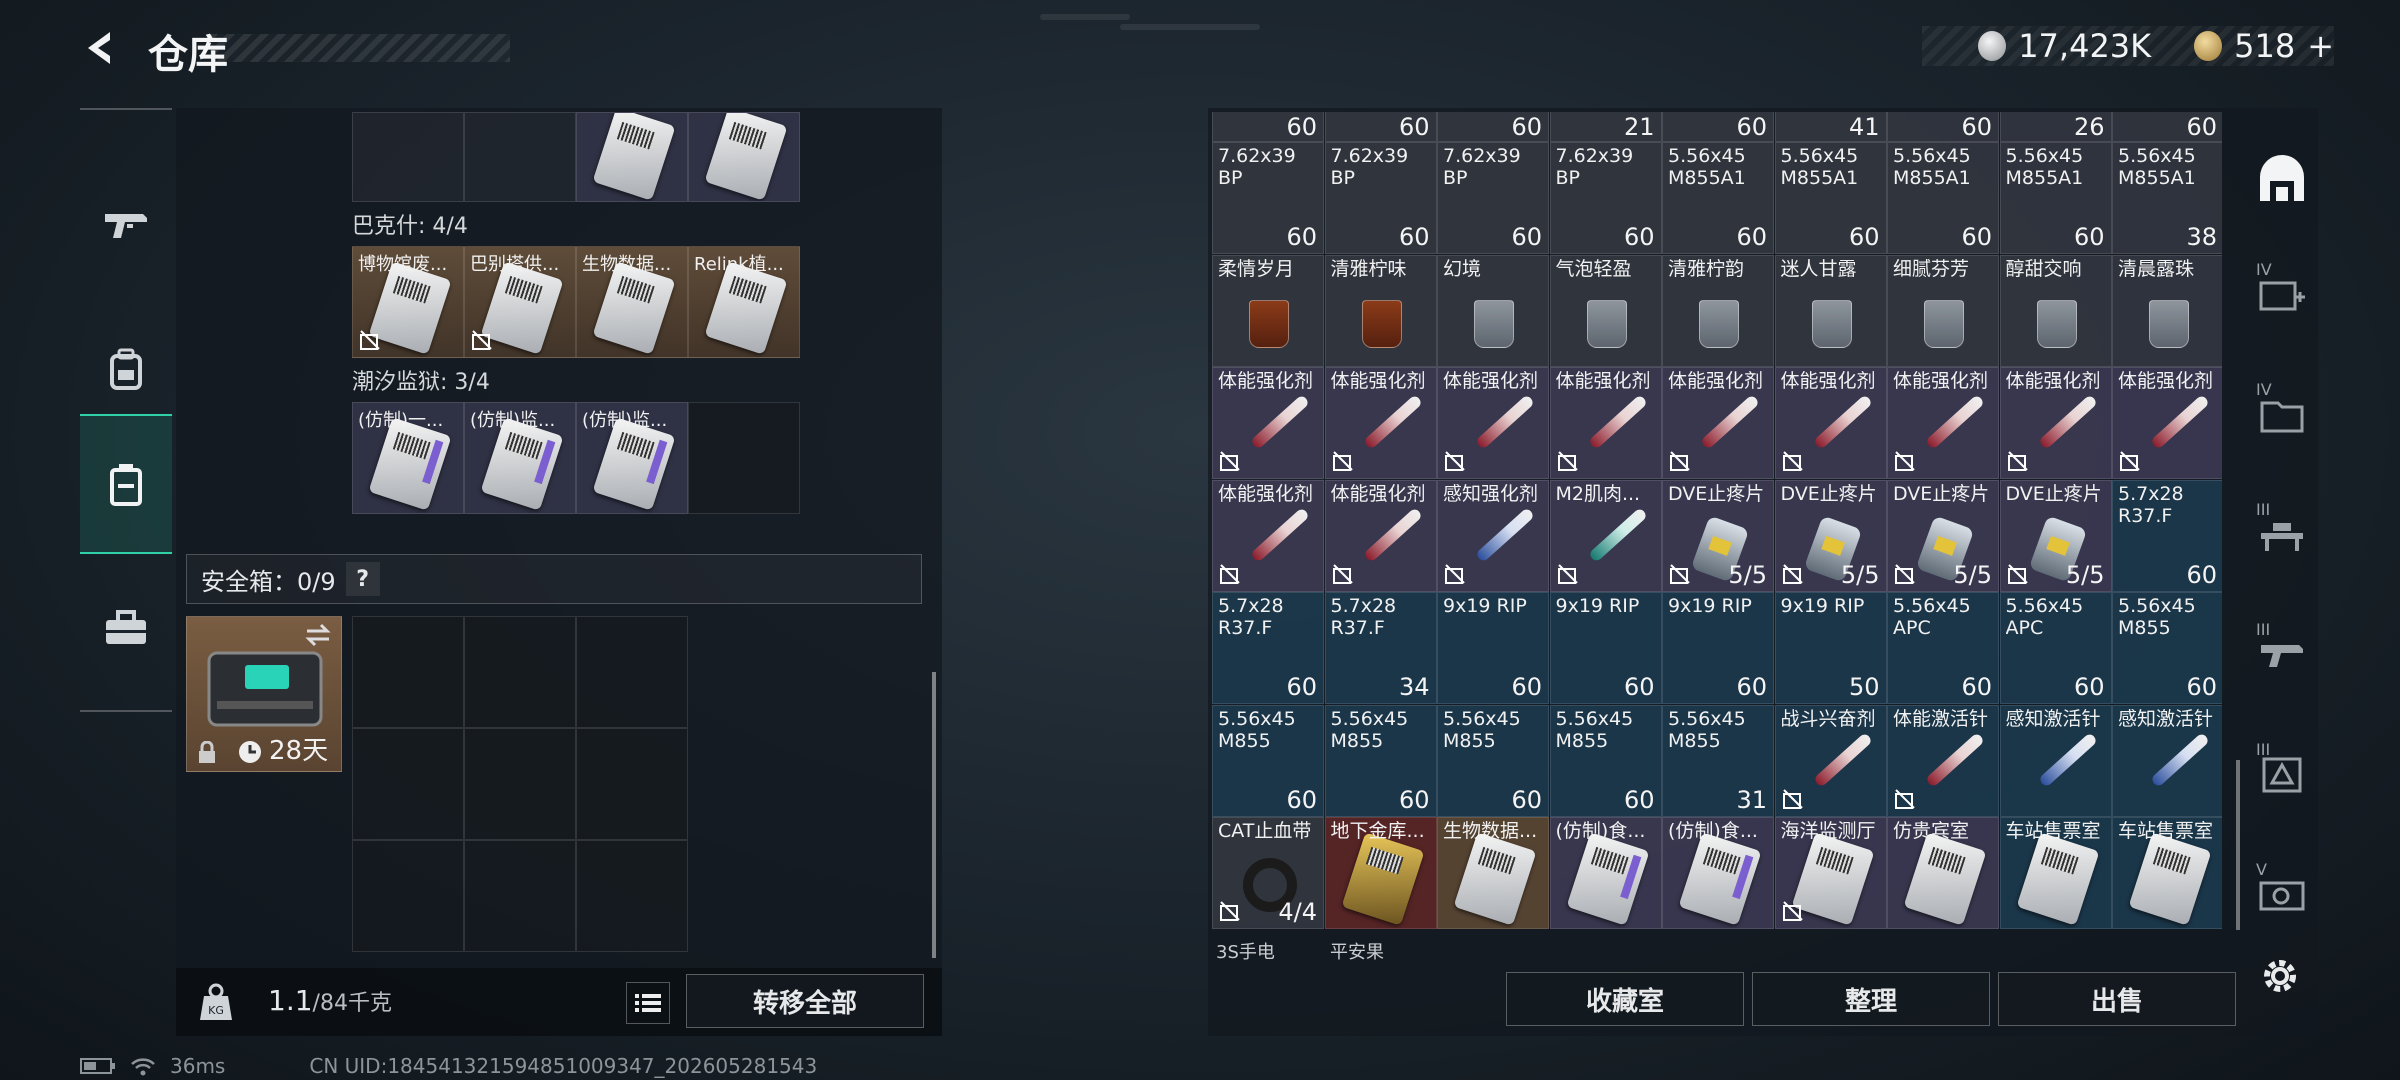 This screenshot has width=2400, height=1080. I want to click on inventory-slot: 21, so click(1605, 127).